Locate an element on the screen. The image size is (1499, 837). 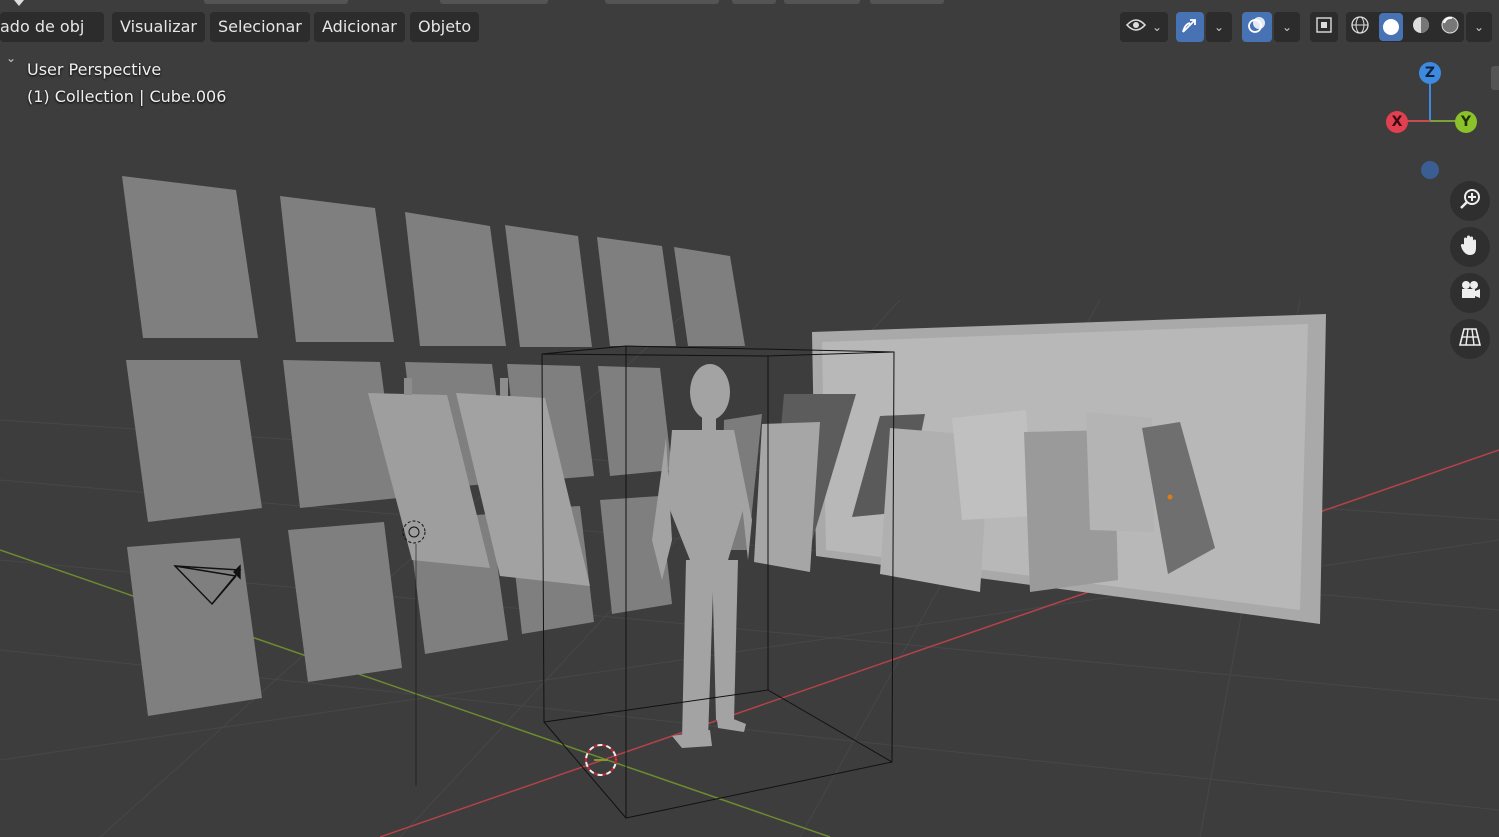
hand-icon is located at coordinates (1470, 247).